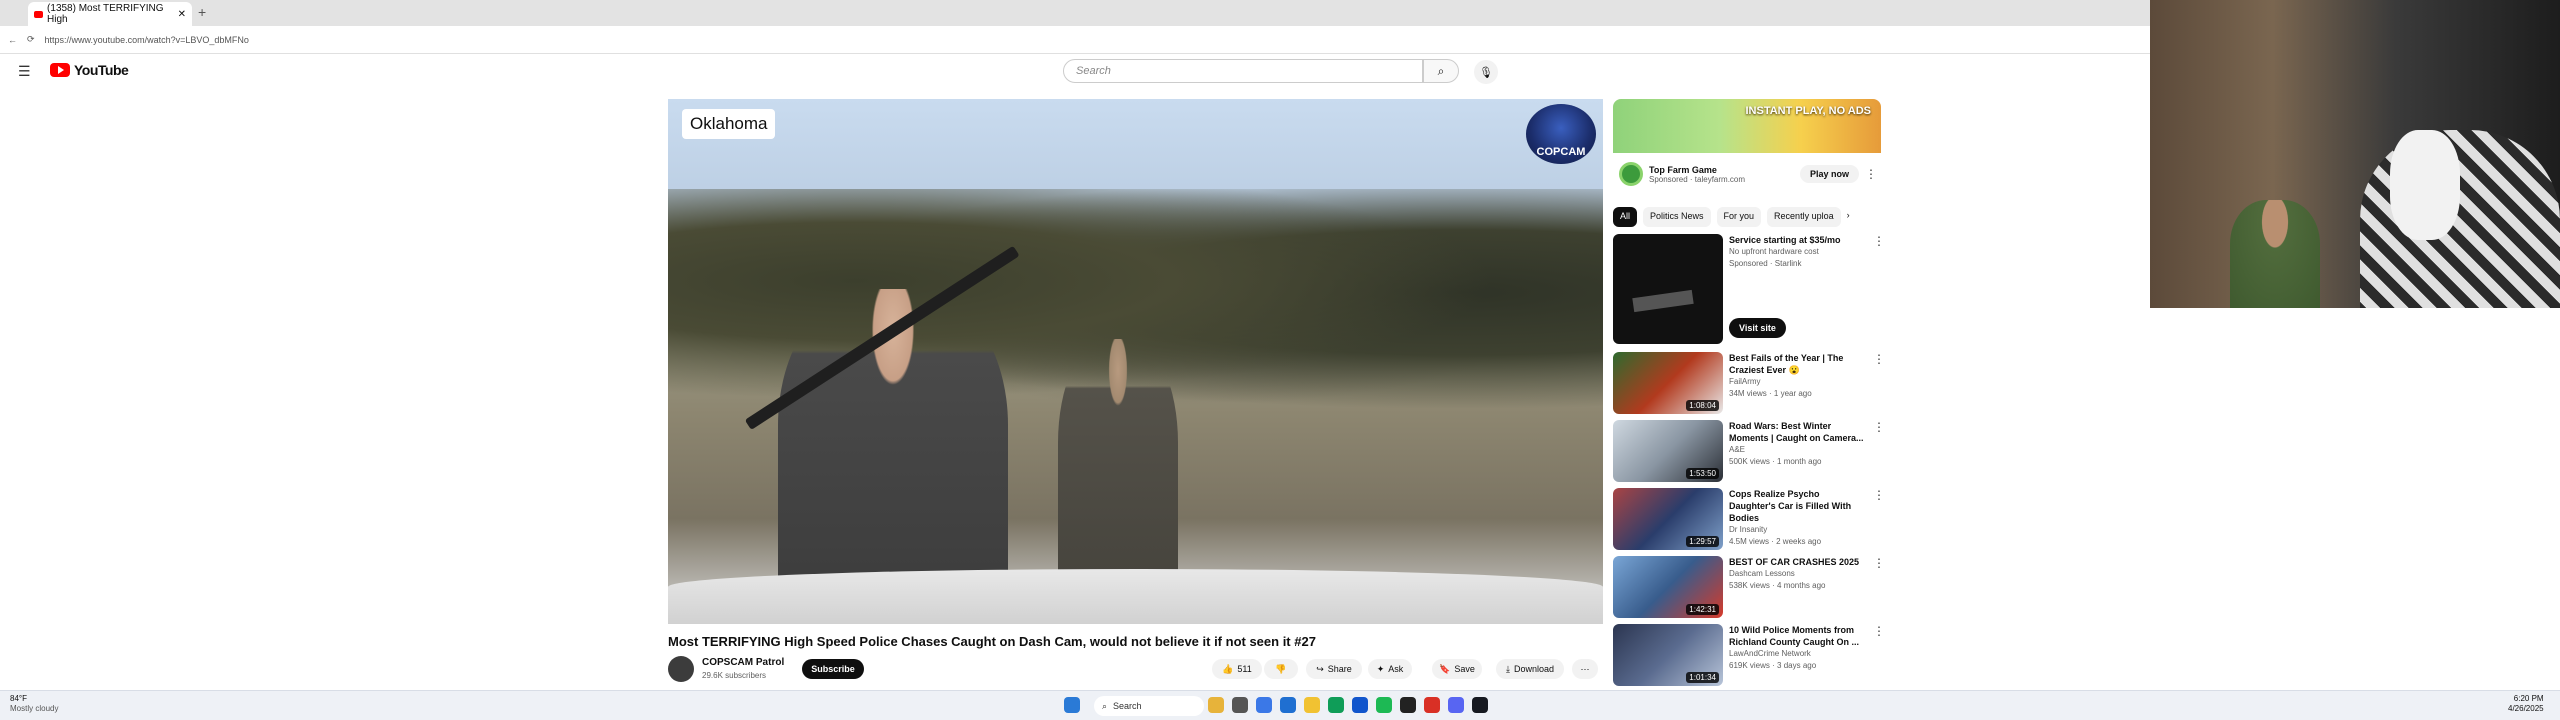 Image resolution: width=2560 pixels, height=720 pixels. Describe the element at coordinates (1808, 111) in the screenshot. I see `ad-banner-caption: INSTANT PLAY, NO ADS` at that location.